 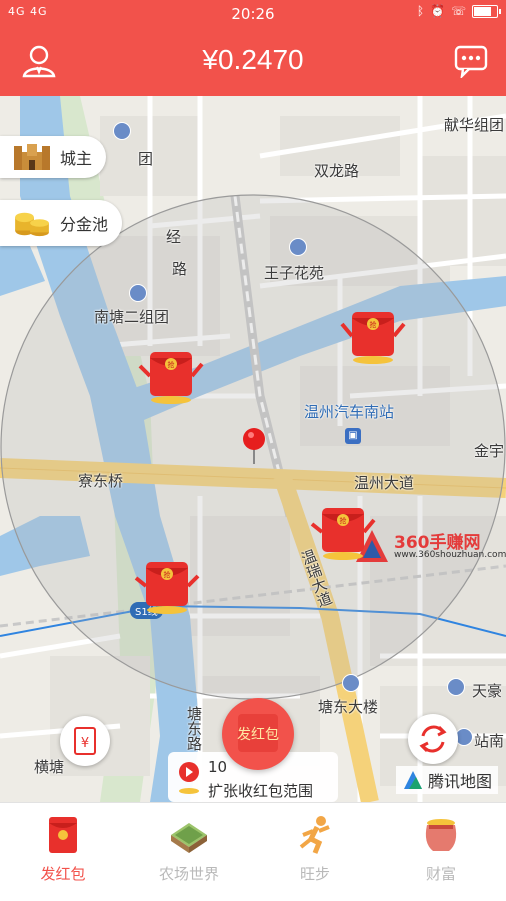 I want to click on top-header: ¥0.2470, so click(x=253, y=62).